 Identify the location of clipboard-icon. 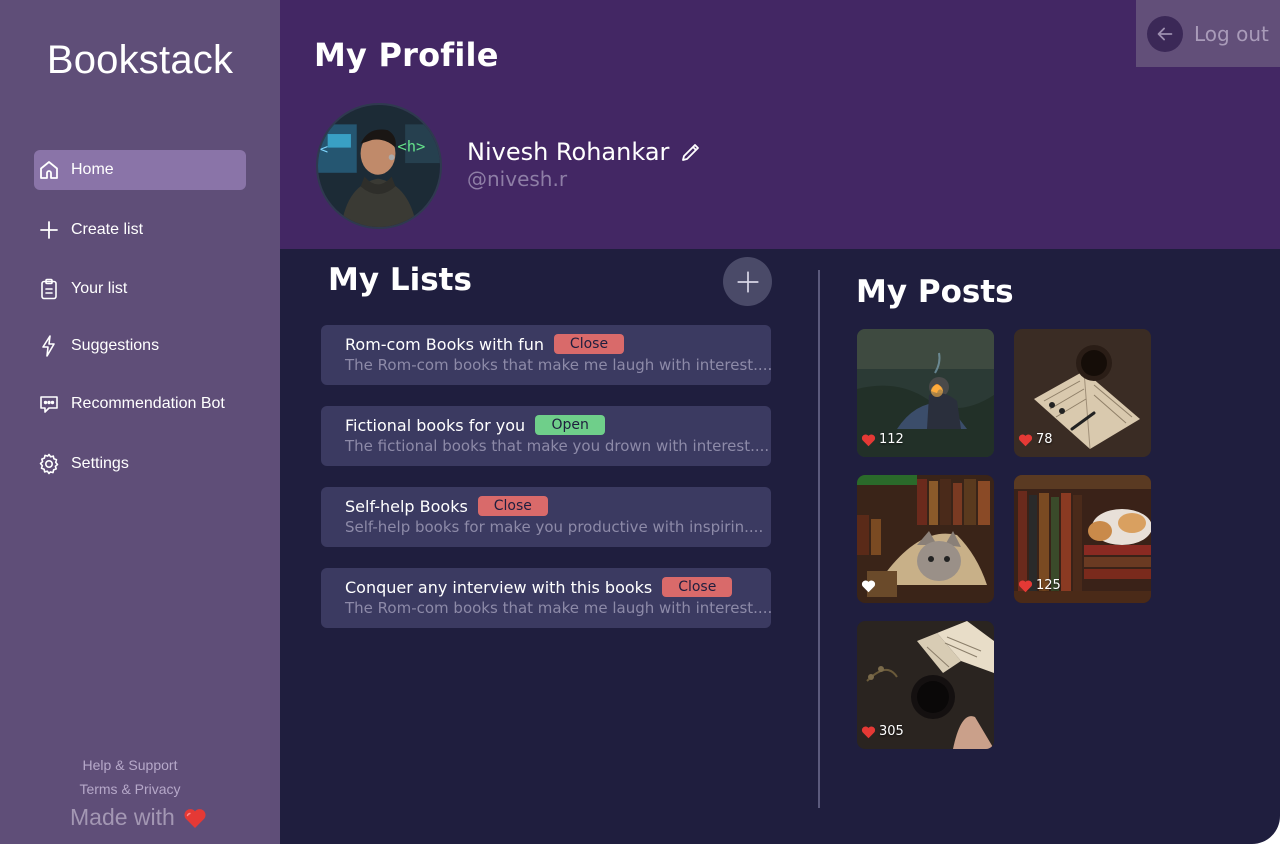
(49, 289).